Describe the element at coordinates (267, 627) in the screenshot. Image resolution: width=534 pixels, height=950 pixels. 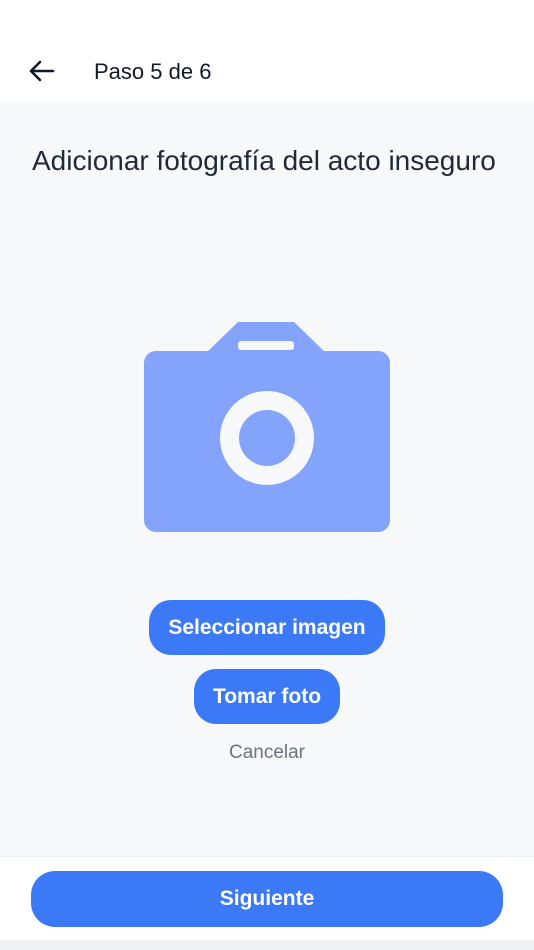
I see `select-image-button: Seleccionar imagen` at that location.